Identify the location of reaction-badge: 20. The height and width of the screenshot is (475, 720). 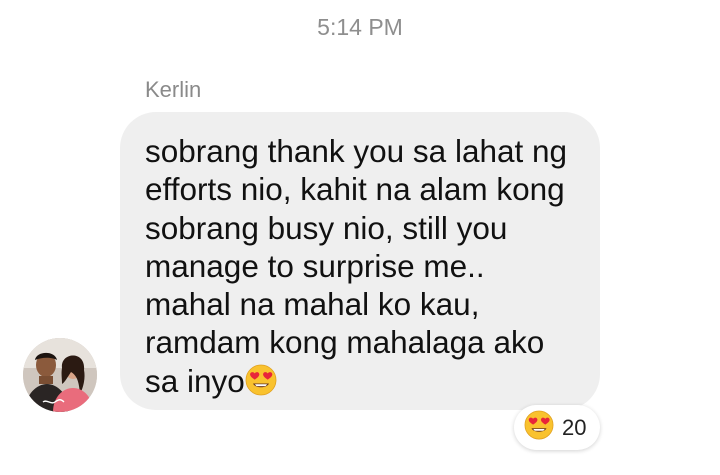
(557, 427).